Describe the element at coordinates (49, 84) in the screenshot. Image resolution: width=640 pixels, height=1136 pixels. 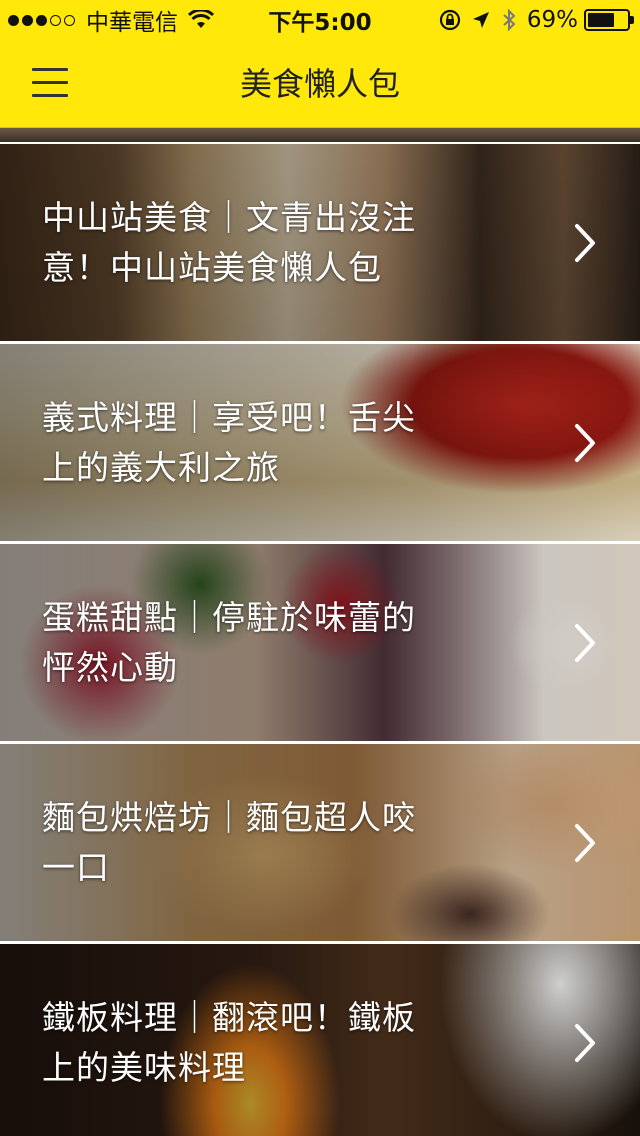
I see `hamburger-menu-icon` at that location.